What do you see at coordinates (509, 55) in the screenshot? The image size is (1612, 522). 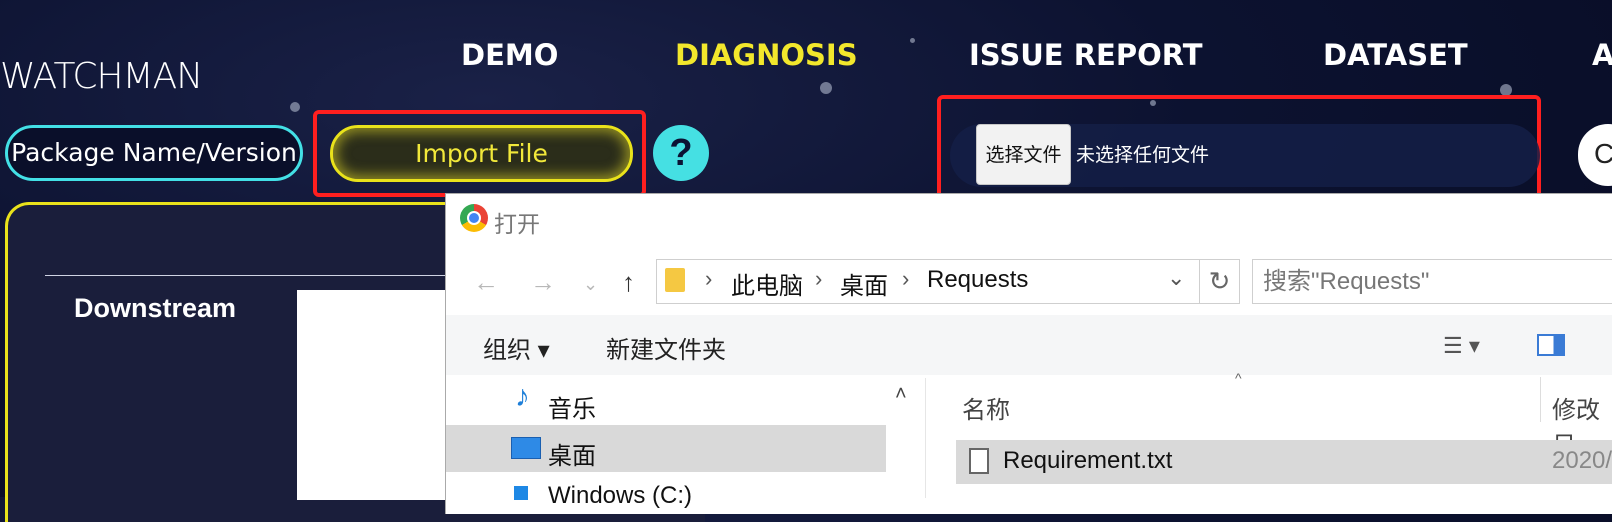 I see `nav-demo: DEMO` at bounding box center [509, 55].